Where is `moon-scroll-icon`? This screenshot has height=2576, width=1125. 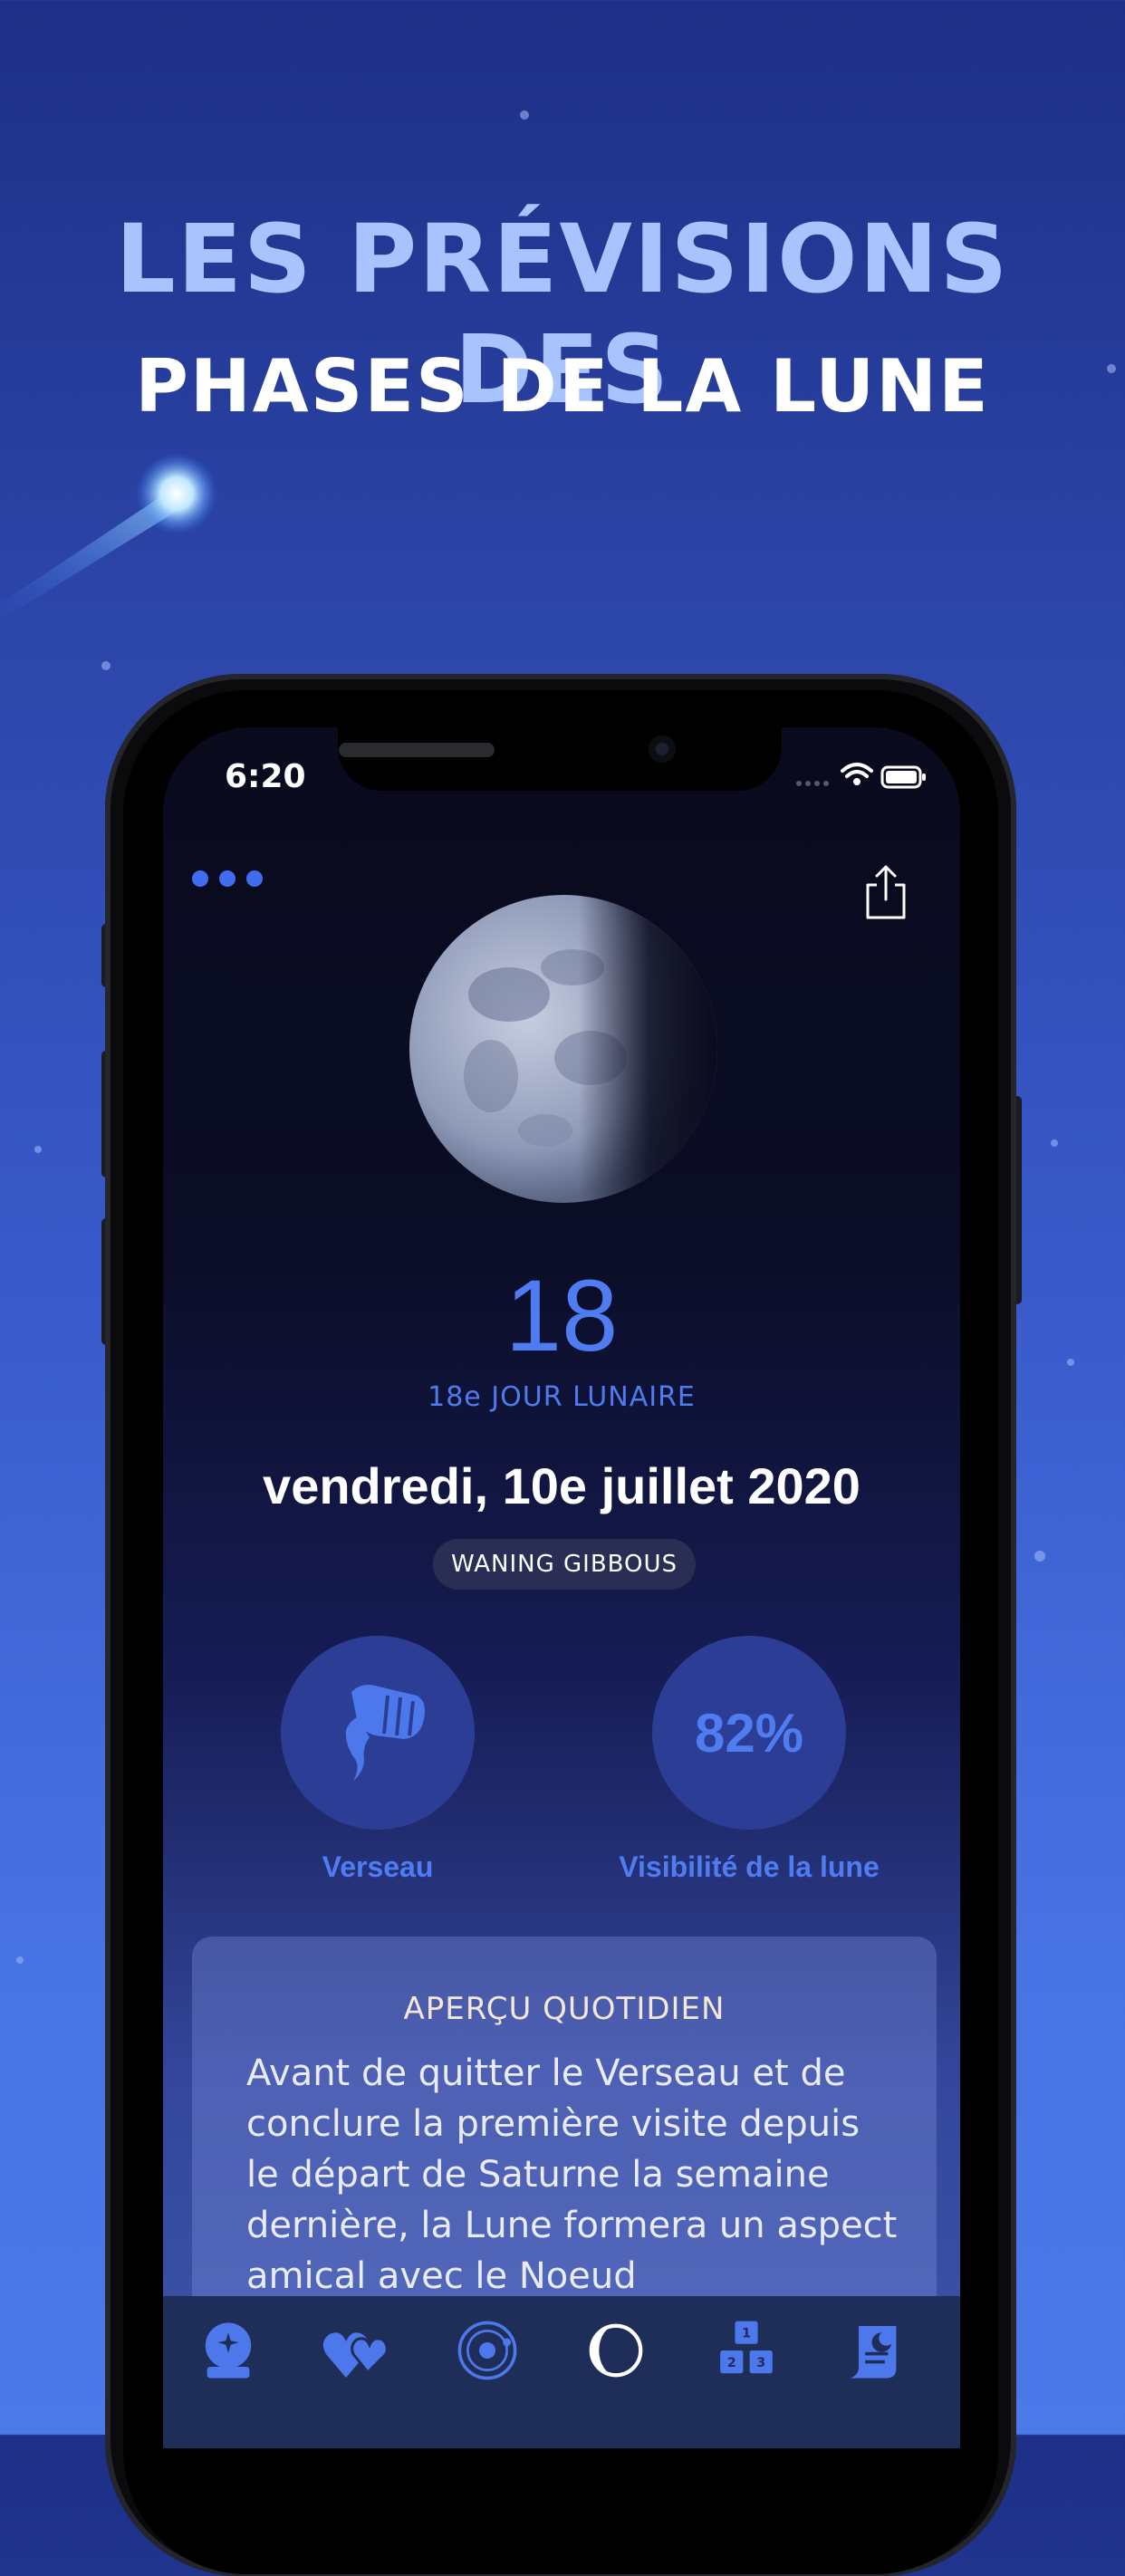 moon-scroll-icon is located at coordinates (874, 2352).